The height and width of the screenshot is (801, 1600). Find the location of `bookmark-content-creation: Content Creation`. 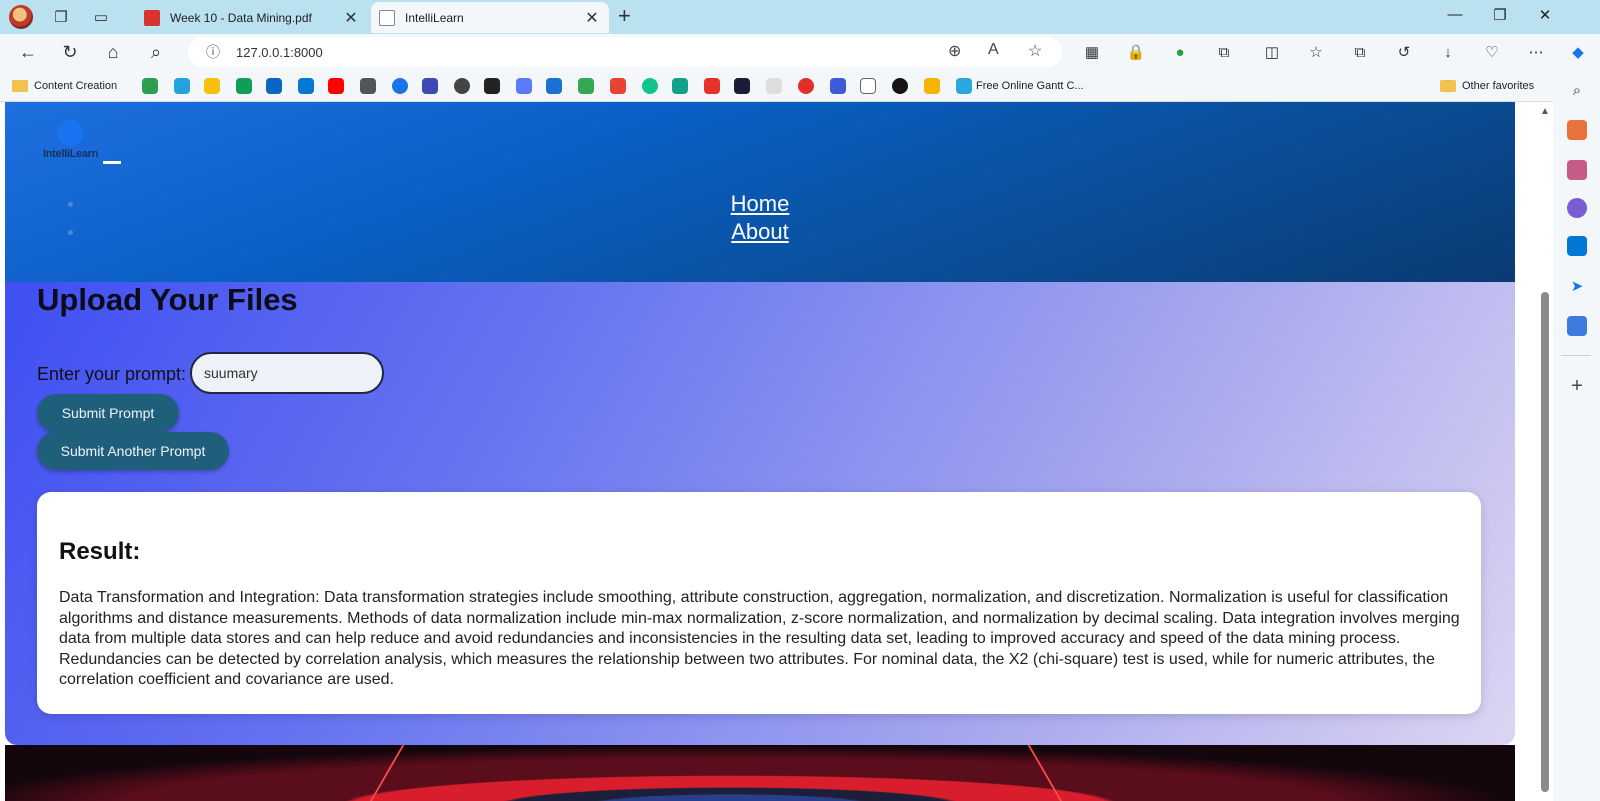

bookmark-content-creation: Content Creation is located at coordinates (64, 86).